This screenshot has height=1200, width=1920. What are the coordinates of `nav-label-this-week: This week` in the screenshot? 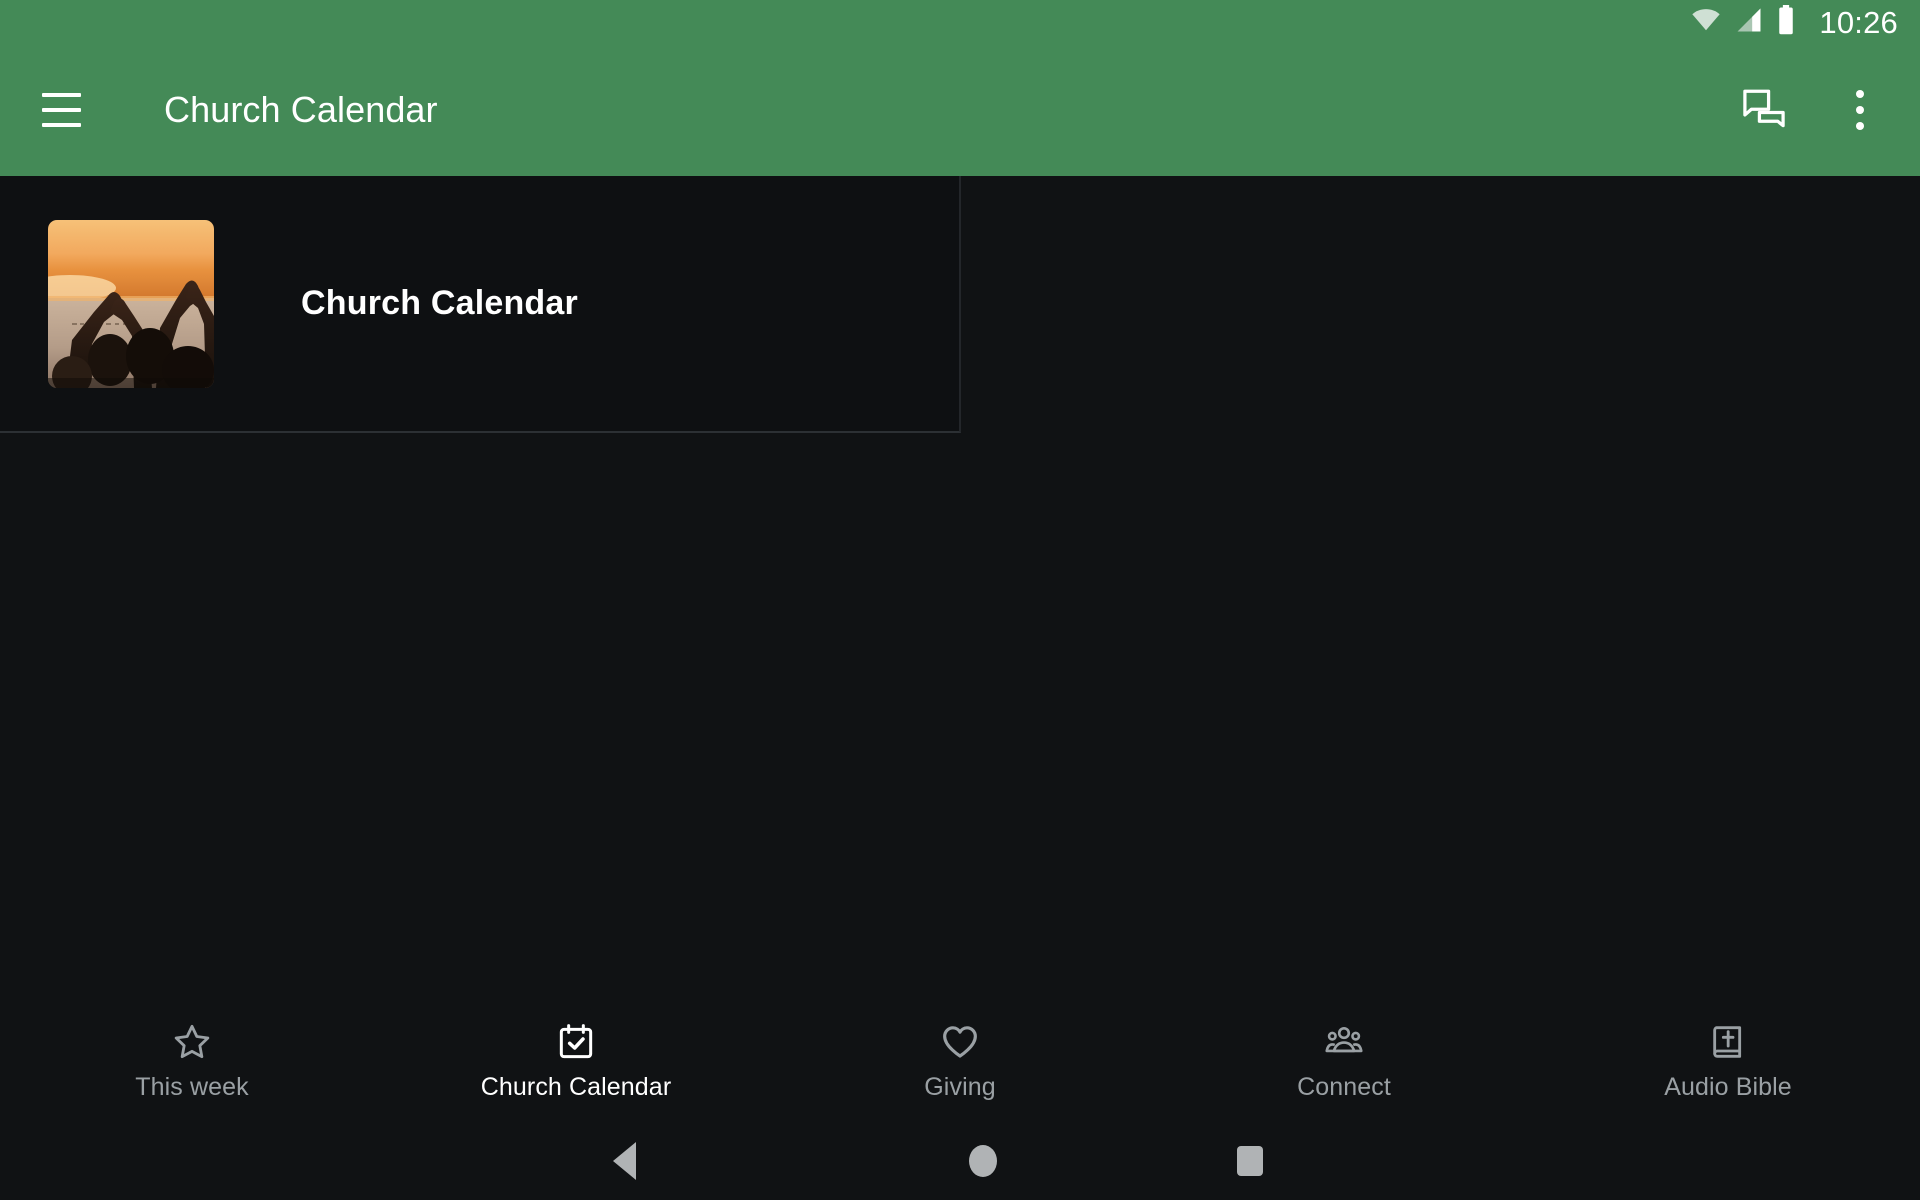 It's located at (192, 1087).